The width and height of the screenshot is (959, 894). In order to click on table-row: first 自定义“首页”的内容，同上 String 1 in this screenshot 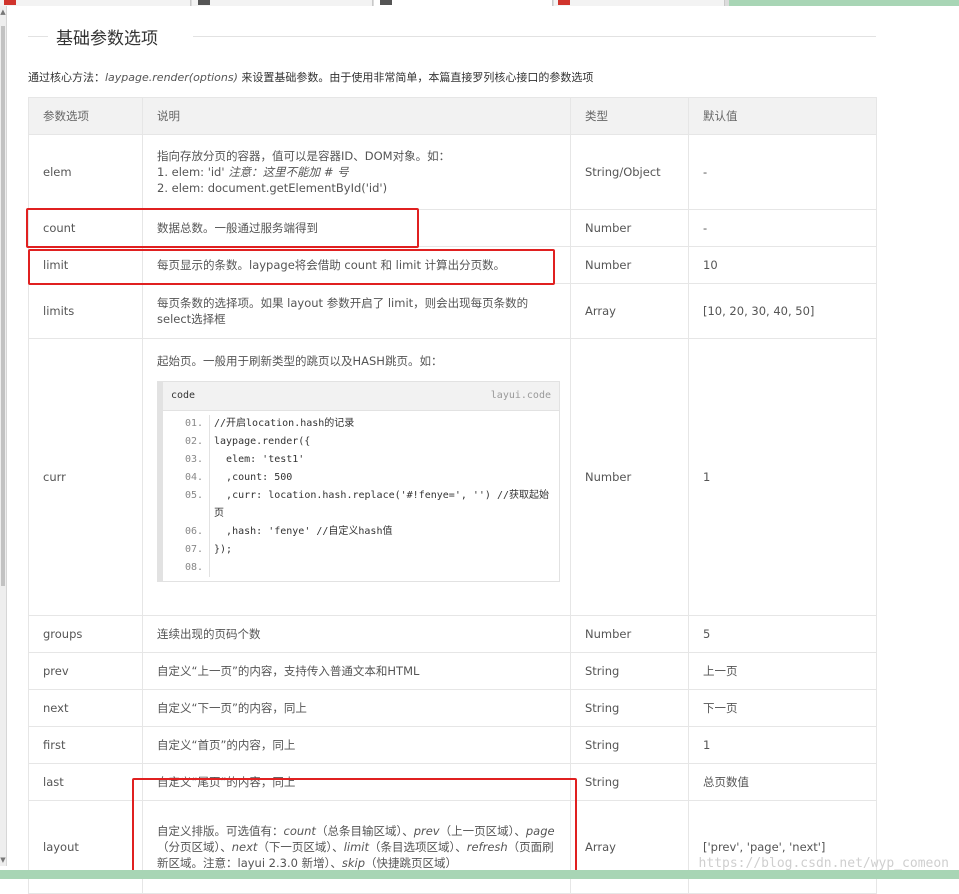, I will do `click(452, 745)`.